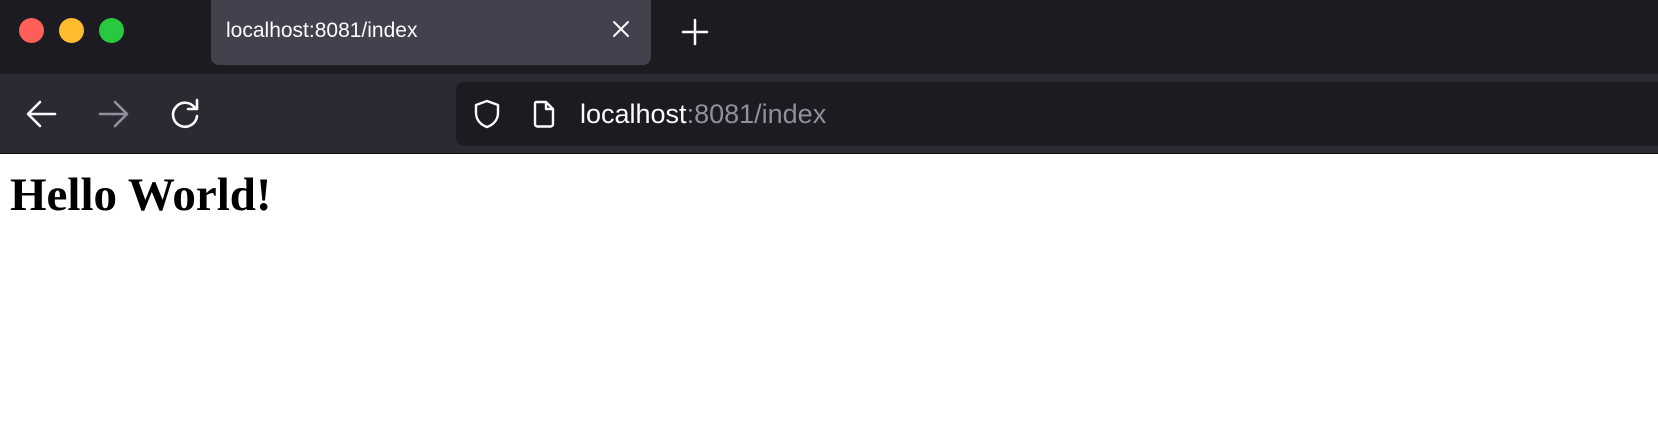 This screenshot has width=1658, height=422. What do you see at coordinates (111, 30) in the screenshot?
I see `window-maximize-button` at bounding box center [111, 30].